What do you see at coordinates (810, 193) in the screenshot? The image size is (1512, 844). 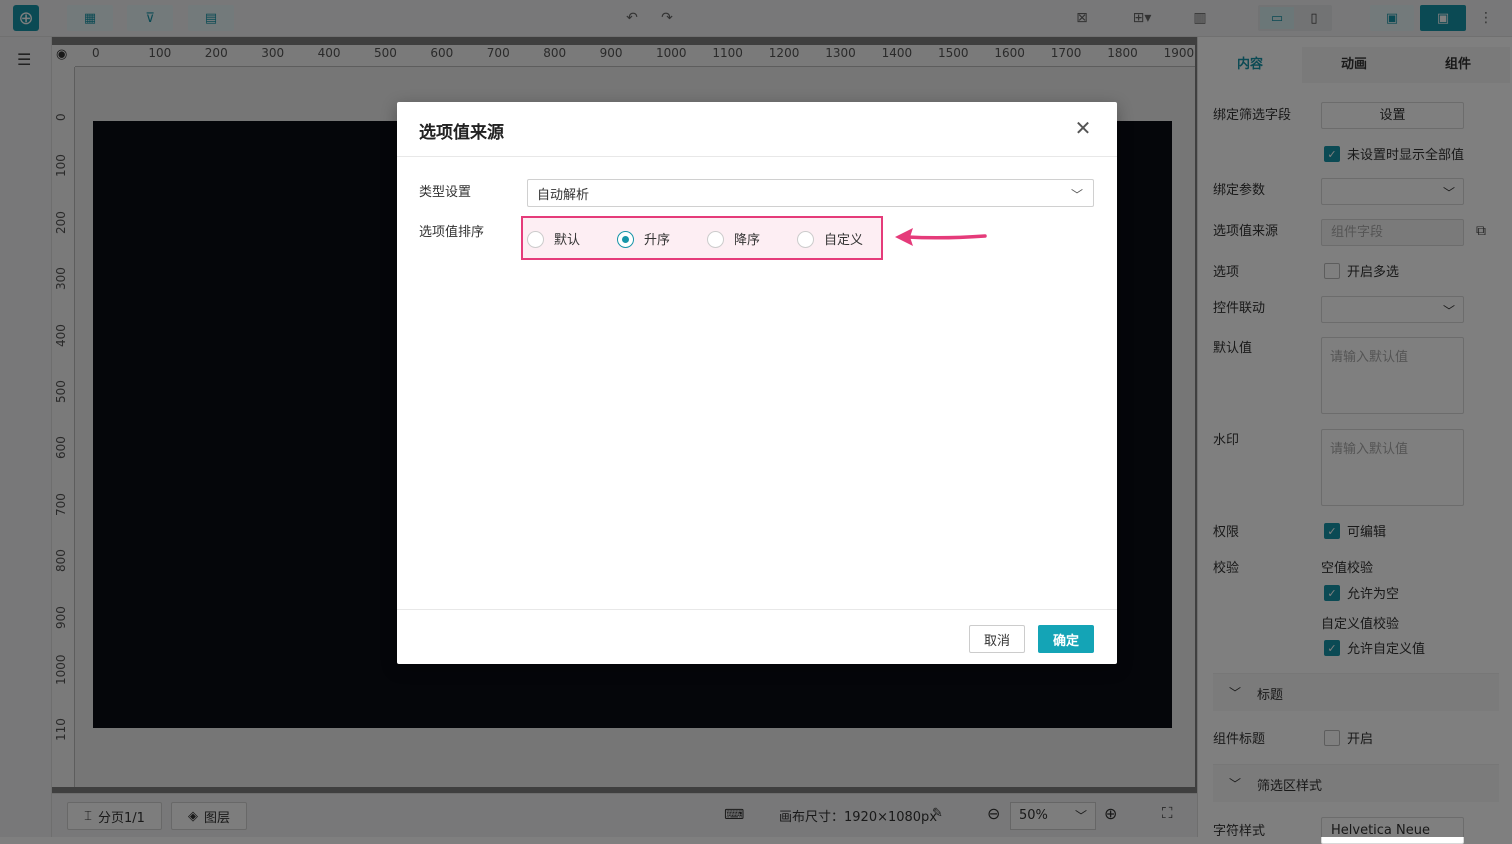 I see `type-select: 自动解析 ﹀` at bounding box center [810, 193].